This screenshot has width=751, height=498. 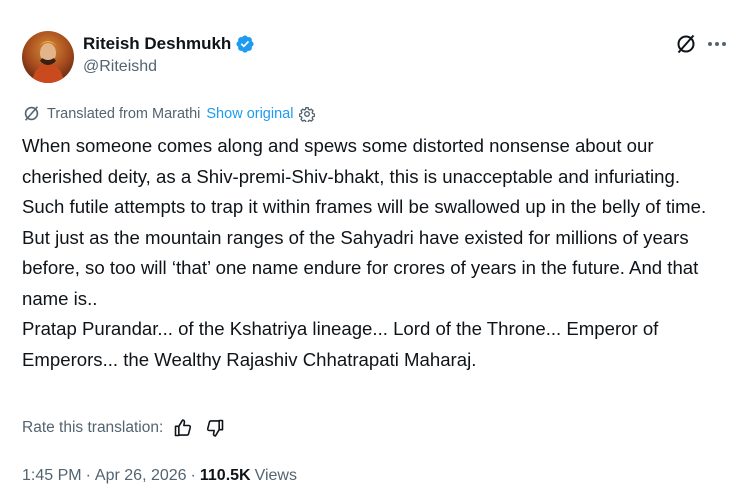 What do you see at coordinates (120, 67) in the screenshot?
I see `author-handle: @Riteishd` at bounding box center [120, 67].